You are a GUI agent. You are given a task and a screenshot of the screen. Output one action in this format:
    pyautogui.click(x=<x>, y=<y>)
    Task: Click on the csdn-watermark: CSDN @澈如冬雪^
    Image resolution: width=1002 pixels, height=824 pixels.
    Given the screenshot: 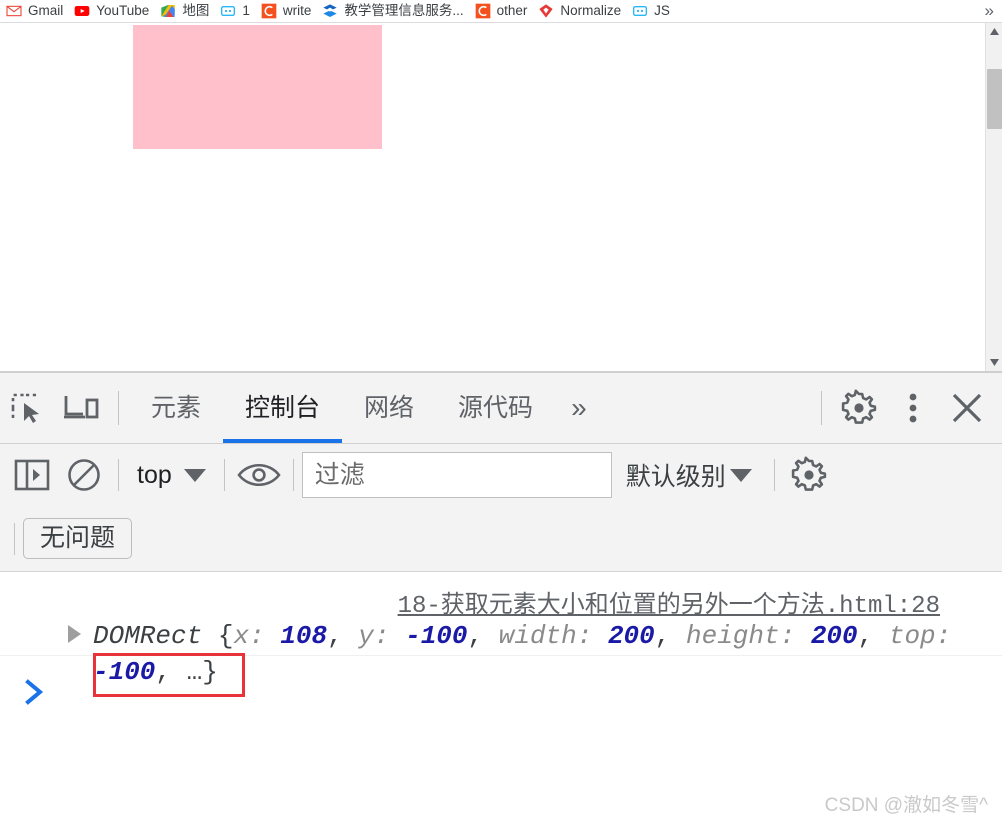 What is the action you would take?
    pyautogui.click(x=906, y=805)
    